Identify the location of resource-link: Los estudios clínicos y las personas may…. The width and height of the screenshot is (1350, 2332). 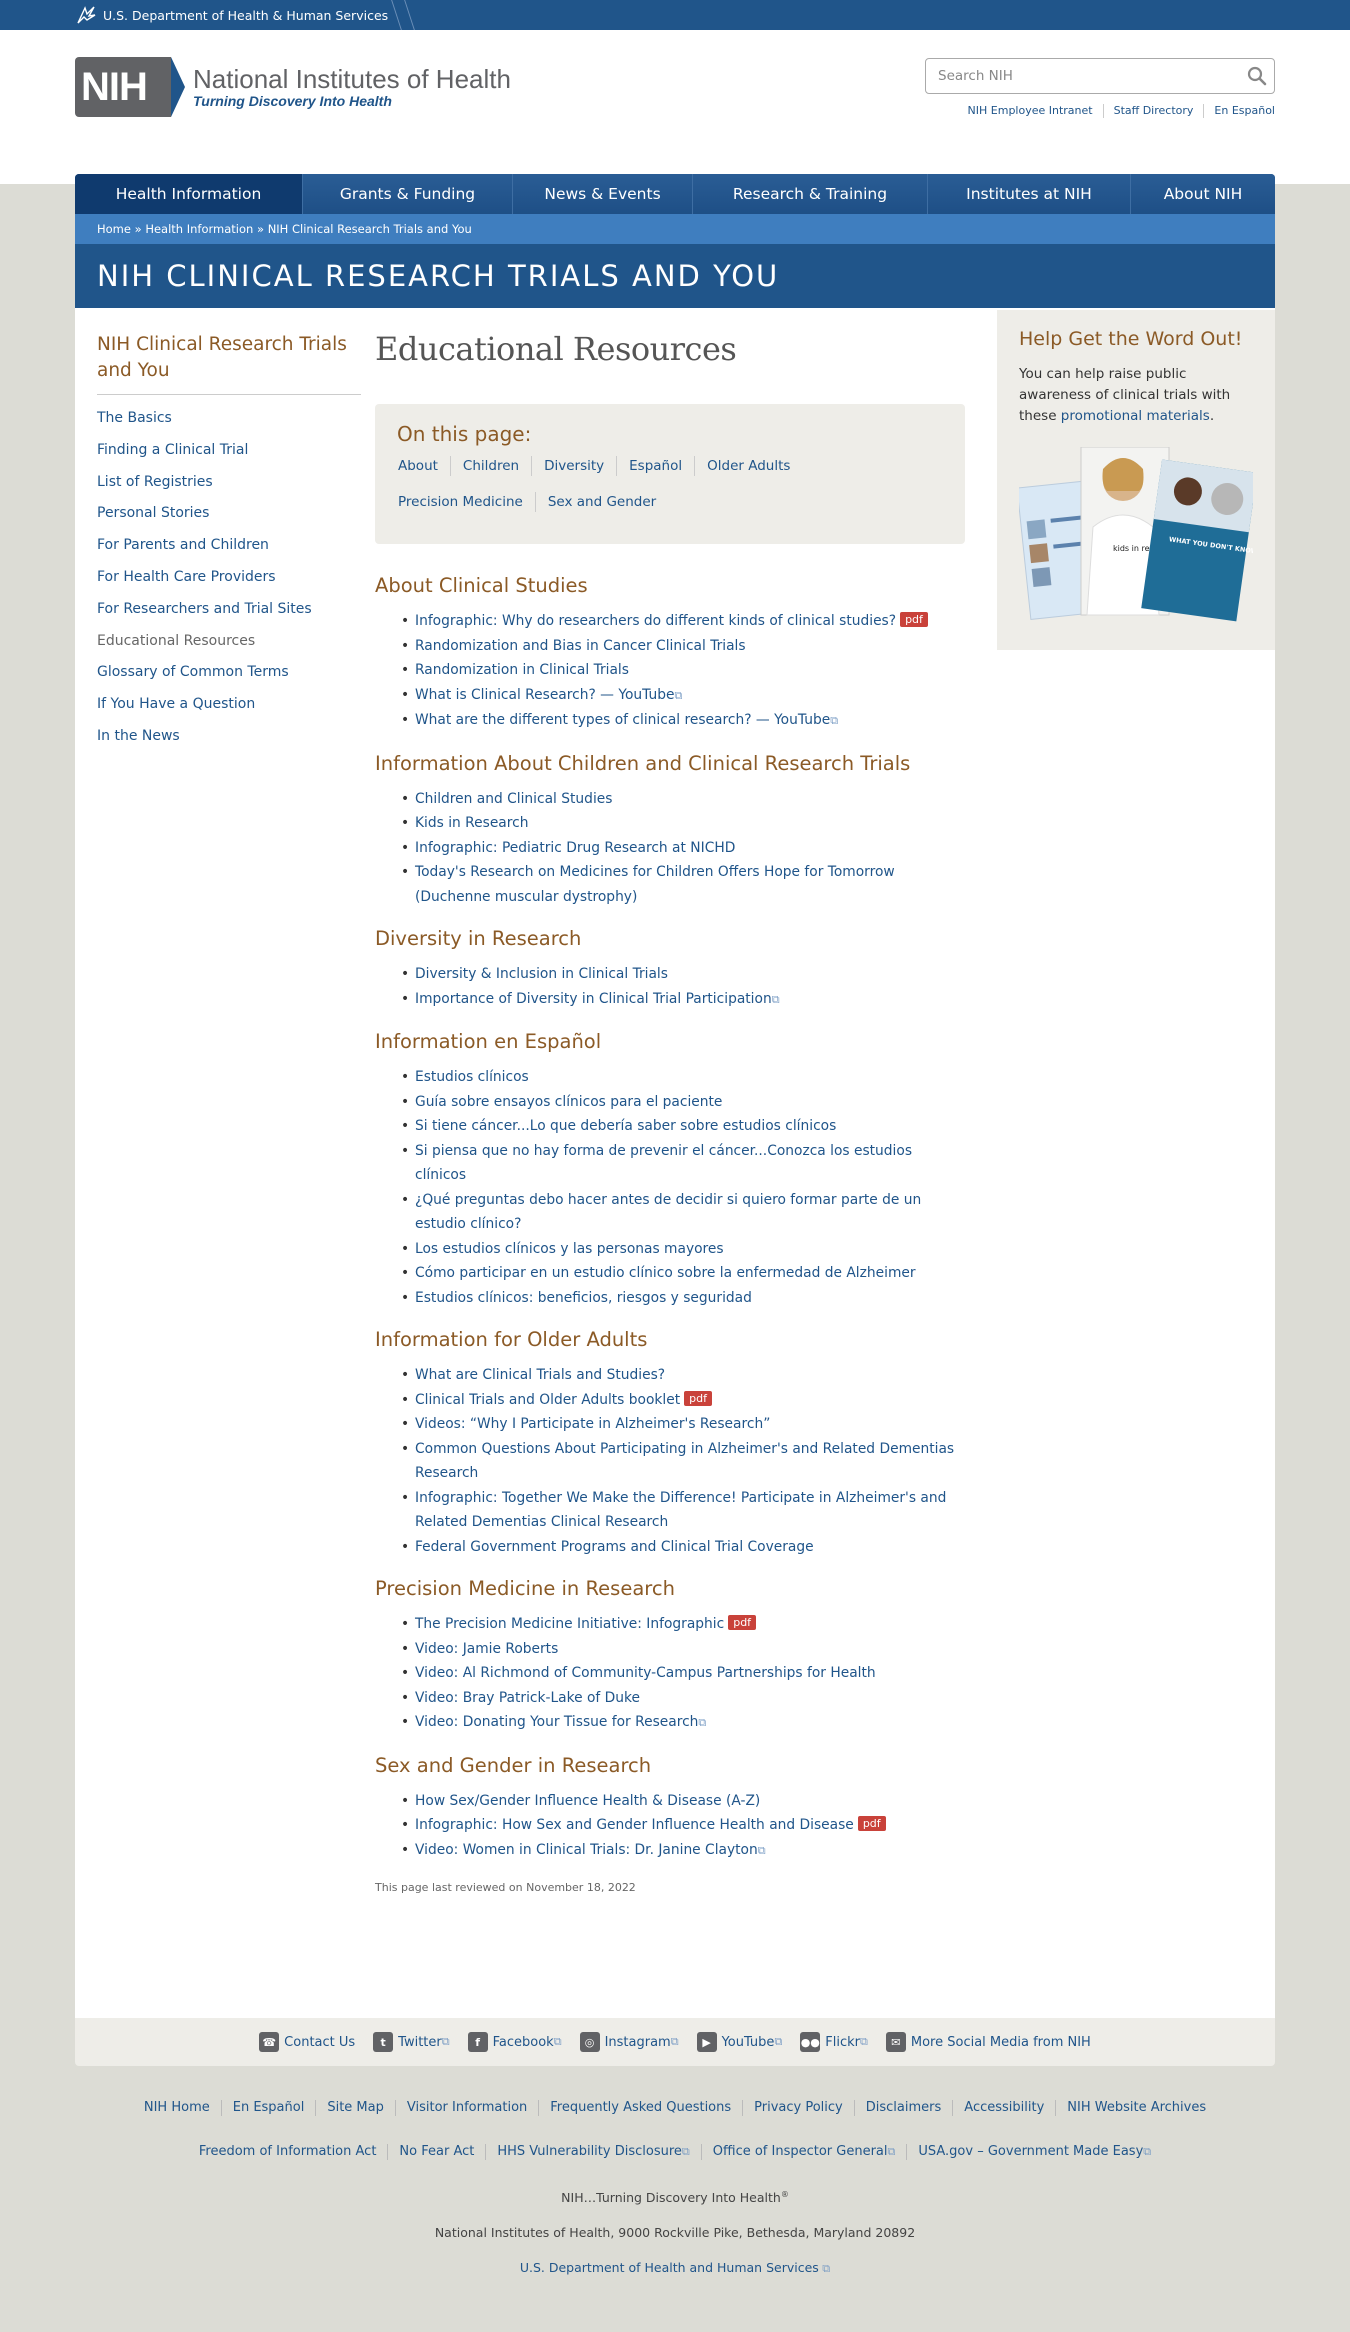
(569, 1249).